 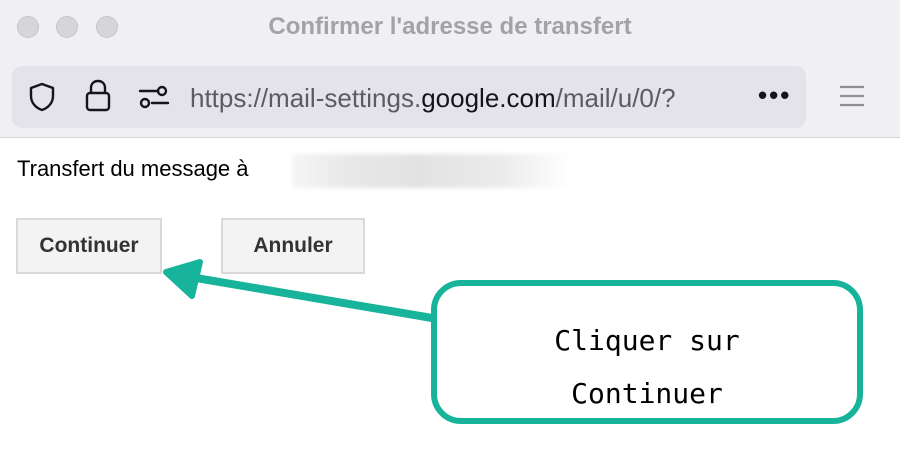 What do you see at coordinates (647, 340) in the screenshot?
I see `callout-line-1: Cliquer sur` at bounding box center [647, 340].